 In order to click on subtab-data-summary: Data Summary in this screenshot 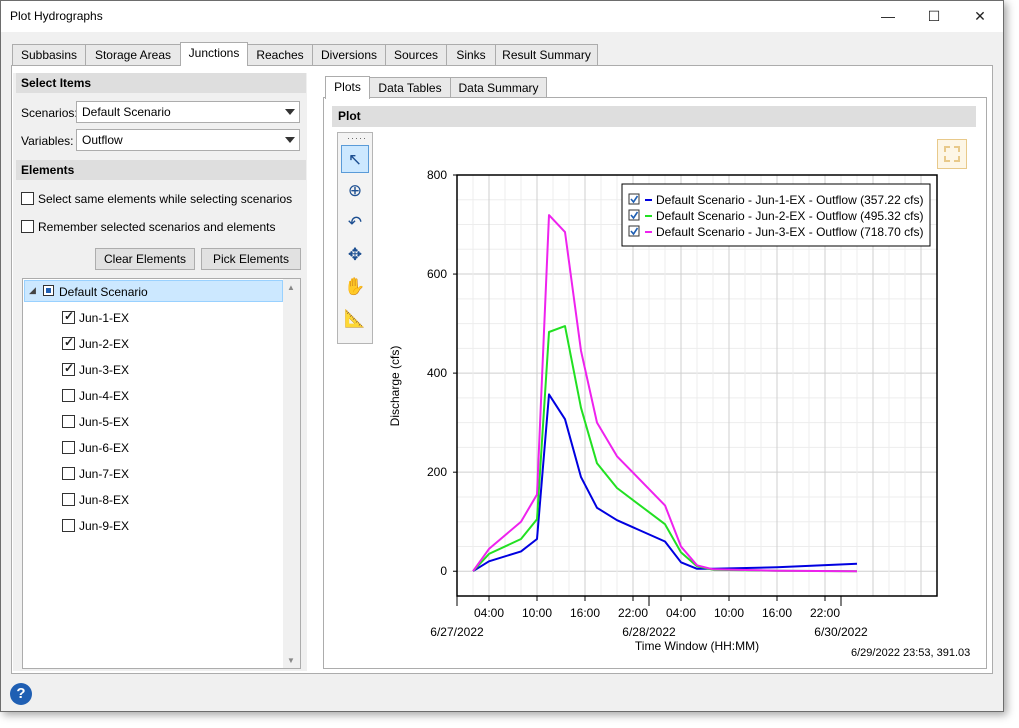, I will do `click(498, 87)`.